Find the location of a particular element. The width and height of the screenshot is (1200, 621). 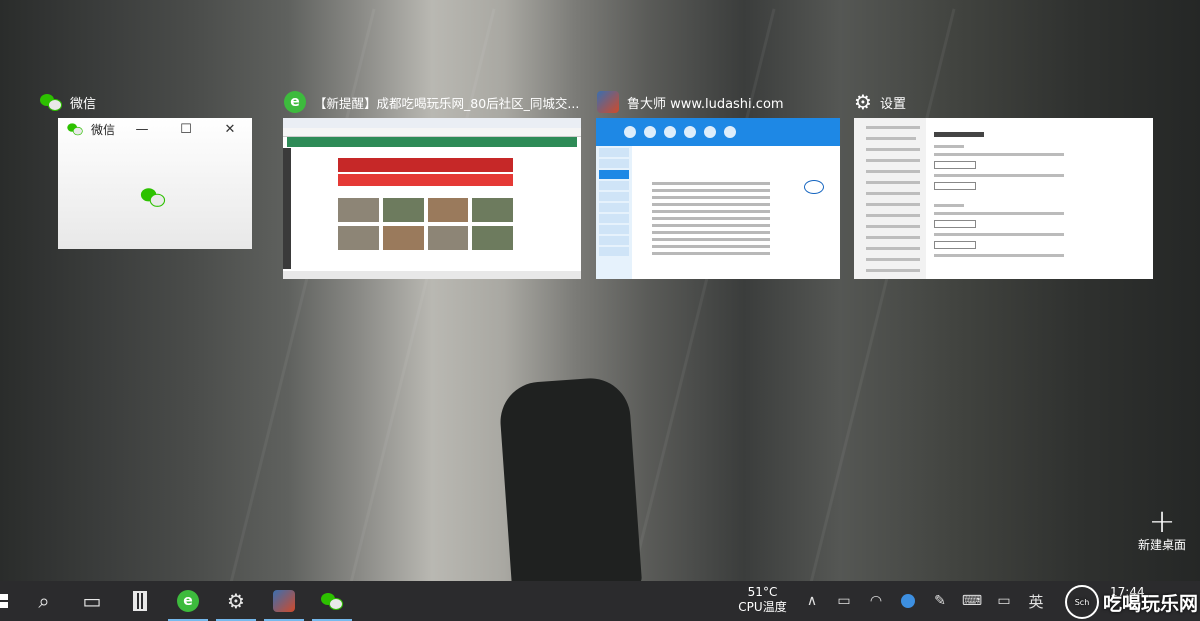

wifi-icon: ◠ is located at coordinates (876, 601).